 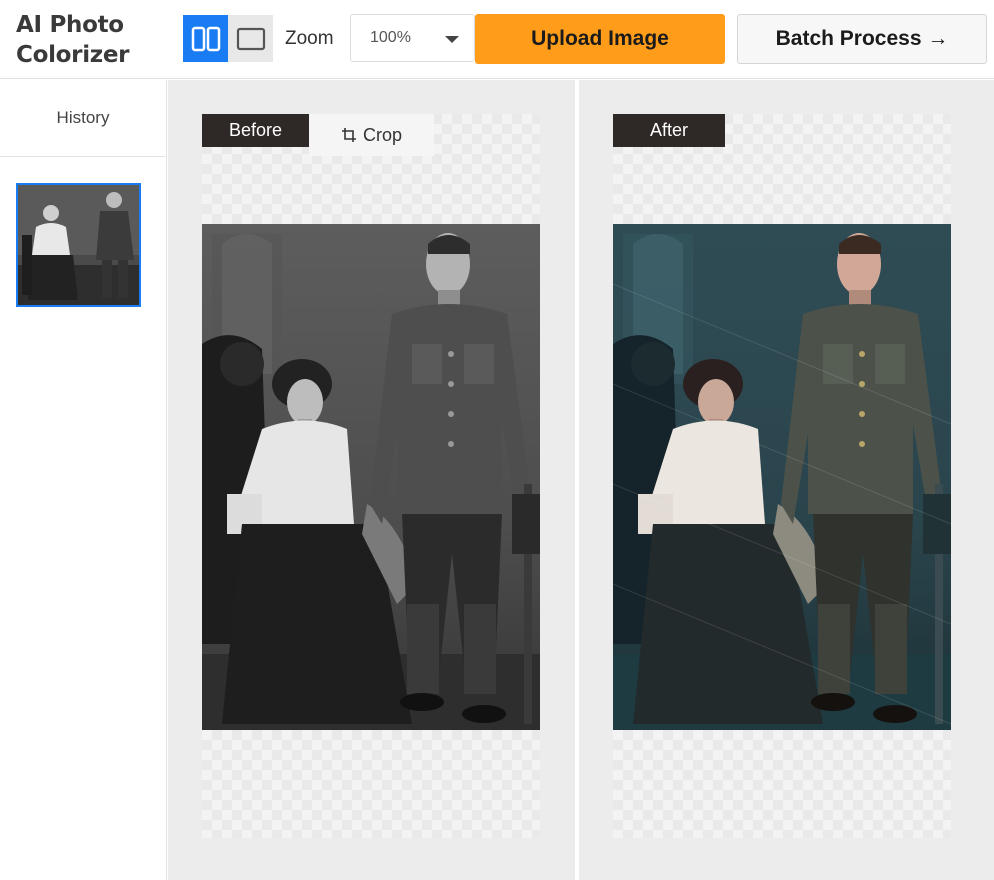 I want to click on app-title: AI Photo Colorizer, so click(x=73, y=40).